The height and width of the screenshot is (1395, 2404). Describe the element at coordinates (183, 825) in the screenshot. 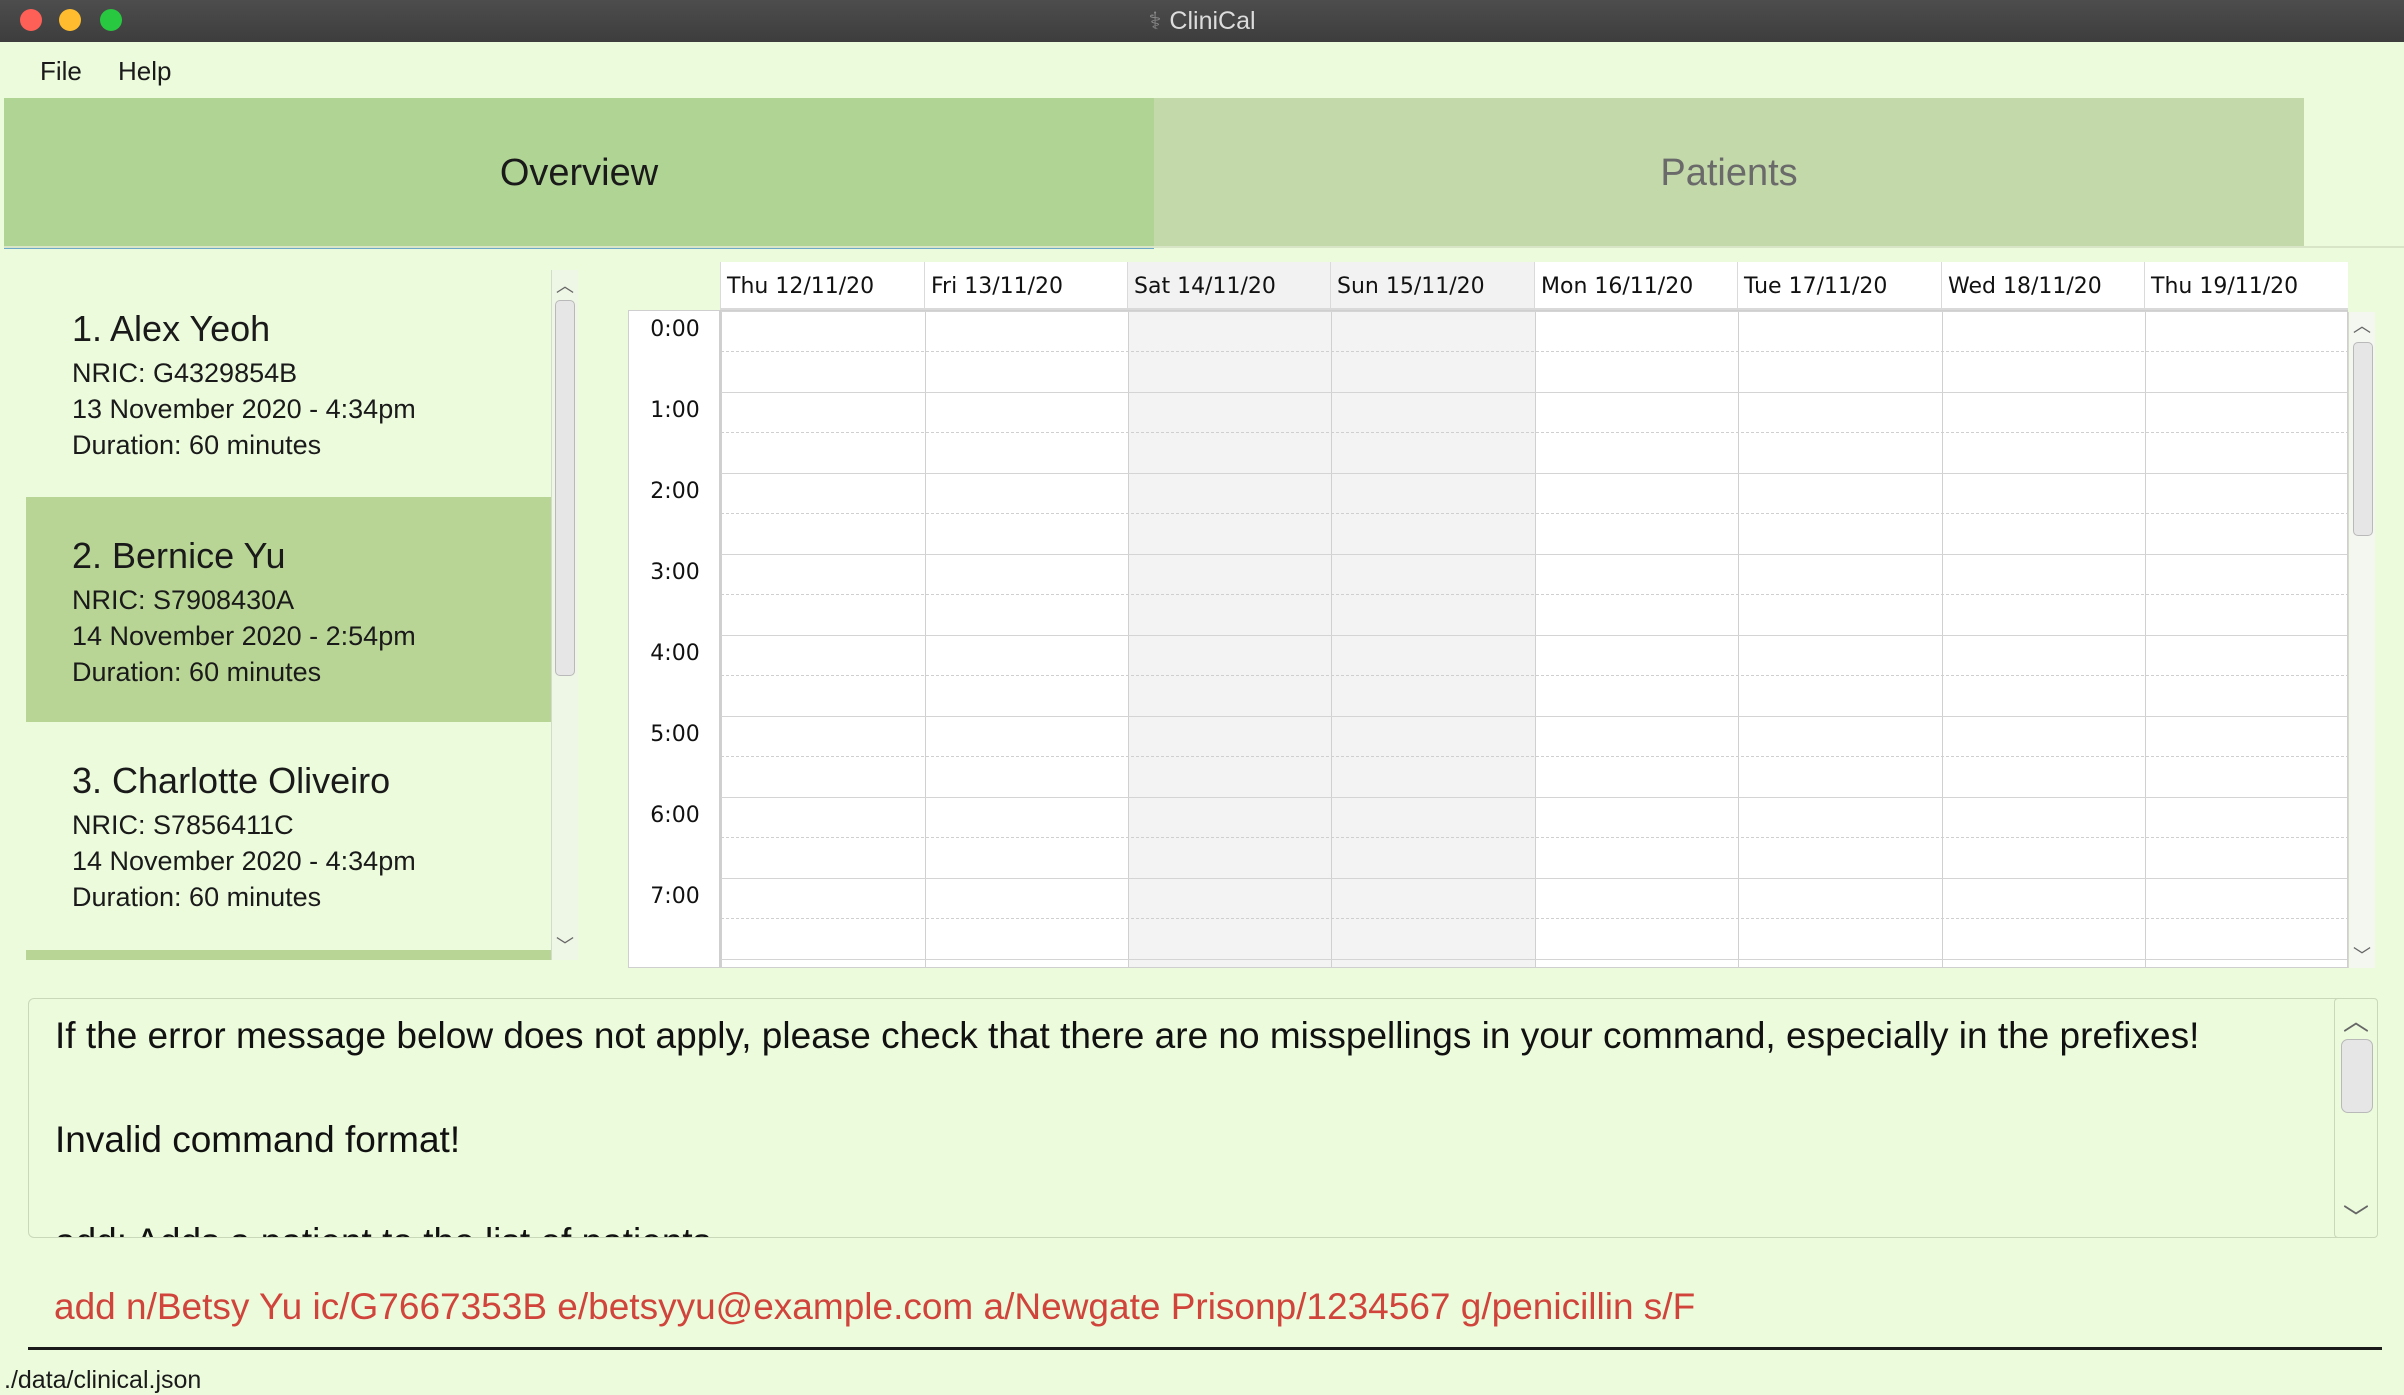

I see `appointment-nric: NRIC: S7856411C` at that location.